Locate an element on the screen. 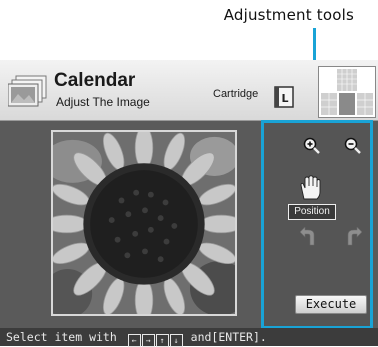  position-label: Position is located at coordinates (312, 212).